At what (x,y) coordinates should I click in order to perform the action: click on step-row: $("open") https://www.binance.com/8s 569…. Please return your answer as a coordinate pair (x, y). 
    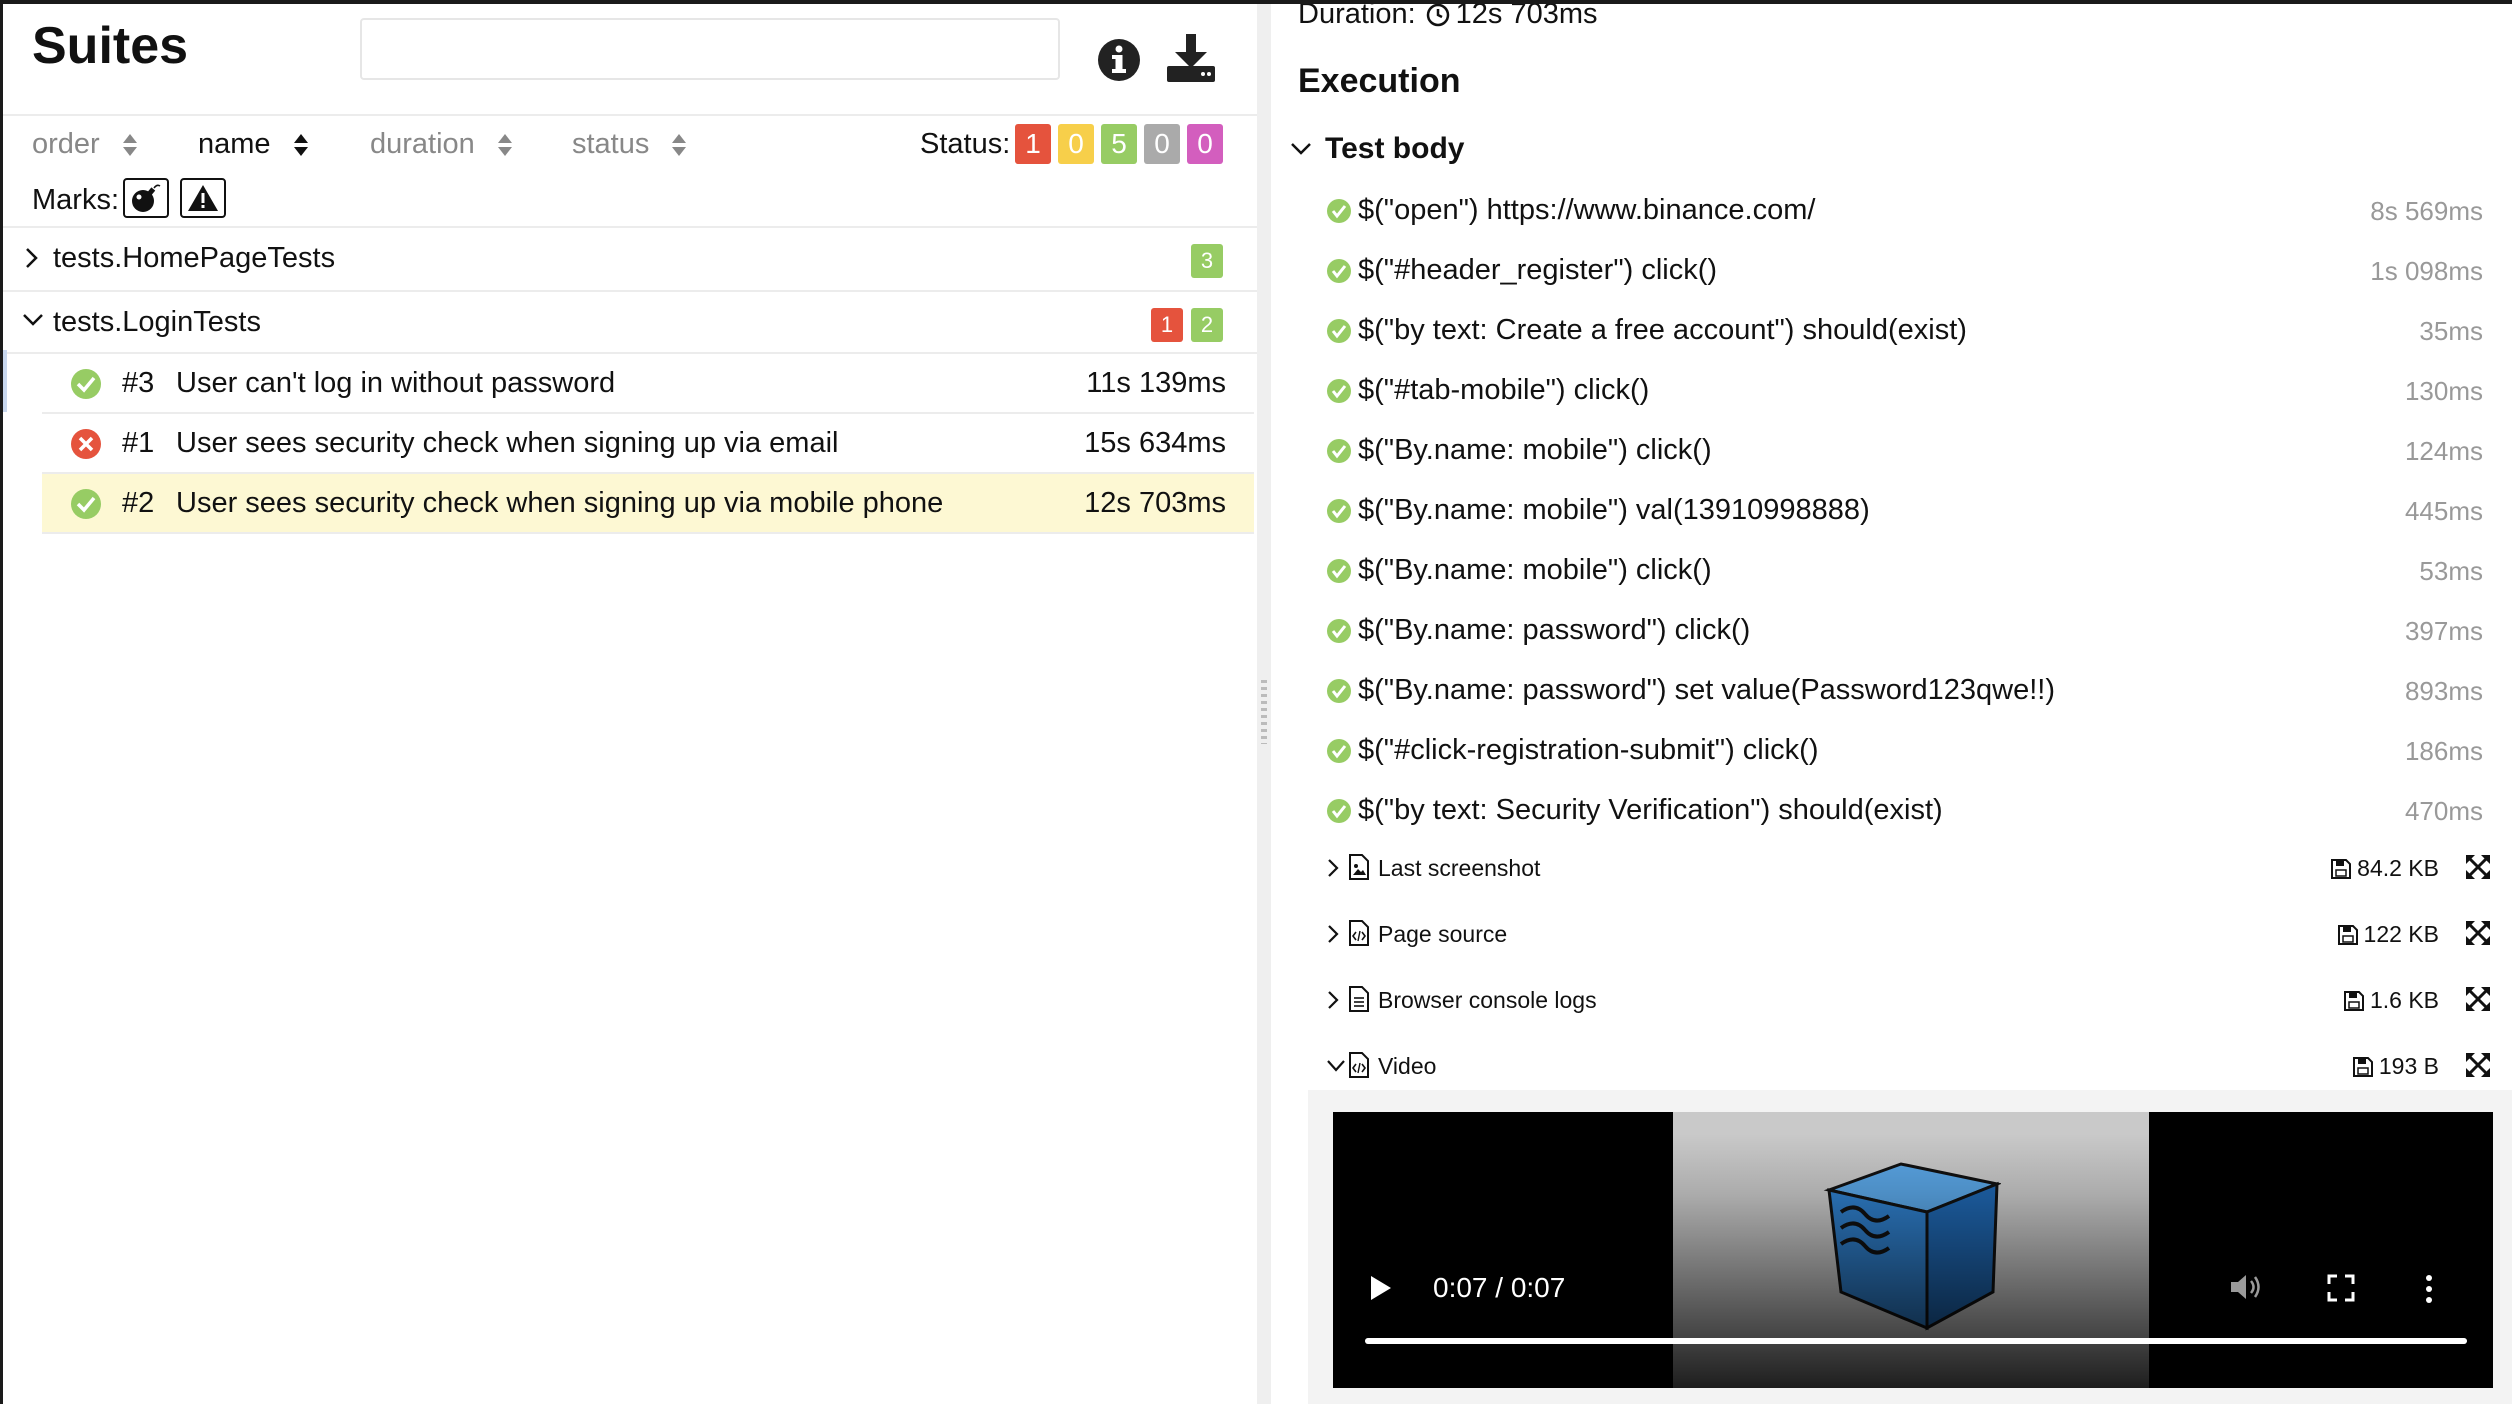
    Looking at the image, I should click on (1908, 212).